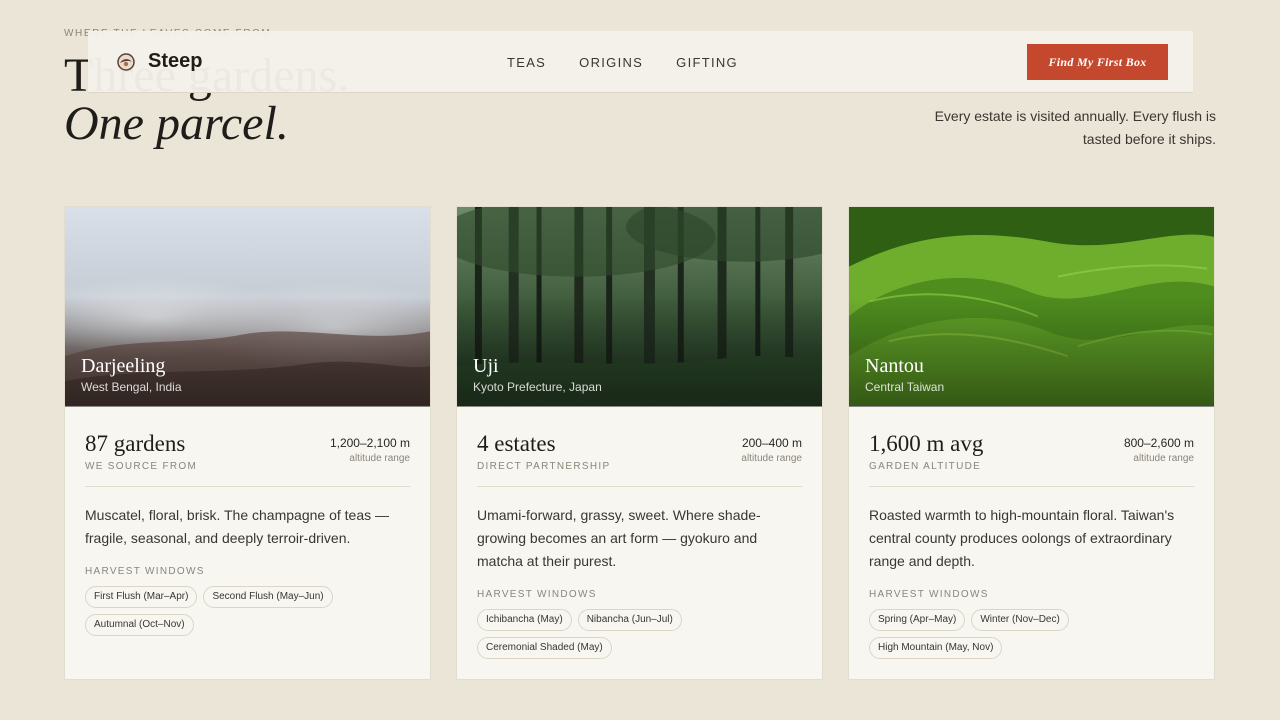  Describe the element at coordinates (1097, 62) in the screenshot. I see `find-first-box-button: Find My First Box` at that location.